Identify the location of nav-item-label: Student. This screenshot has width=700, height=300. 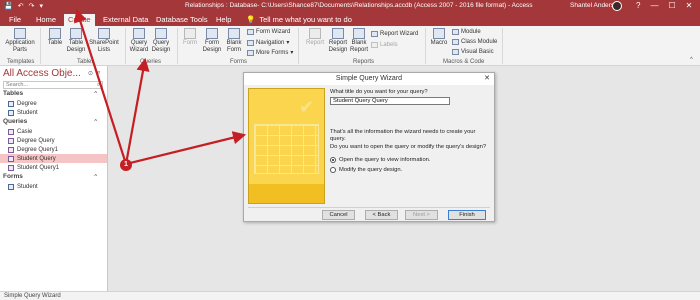
(27, 186).